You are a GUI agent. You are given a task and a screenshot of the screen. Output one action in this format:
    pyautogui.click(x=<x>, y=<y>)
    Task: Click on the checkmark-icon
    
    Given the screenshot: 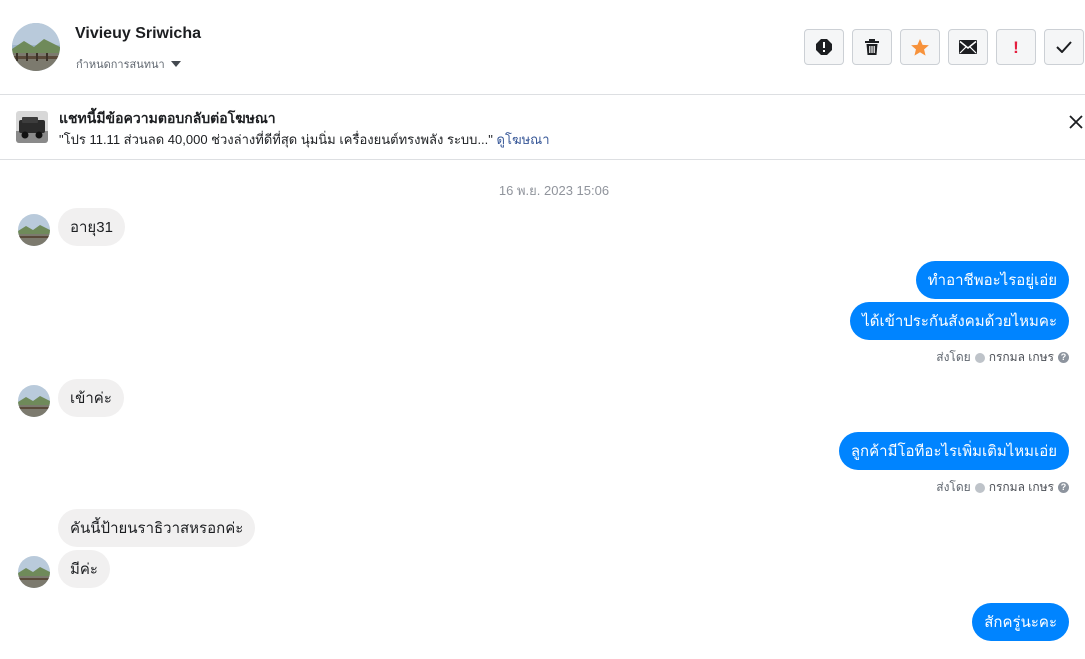 What is the action you would take?
    pyautogui.click(x=1064, y=47)
    